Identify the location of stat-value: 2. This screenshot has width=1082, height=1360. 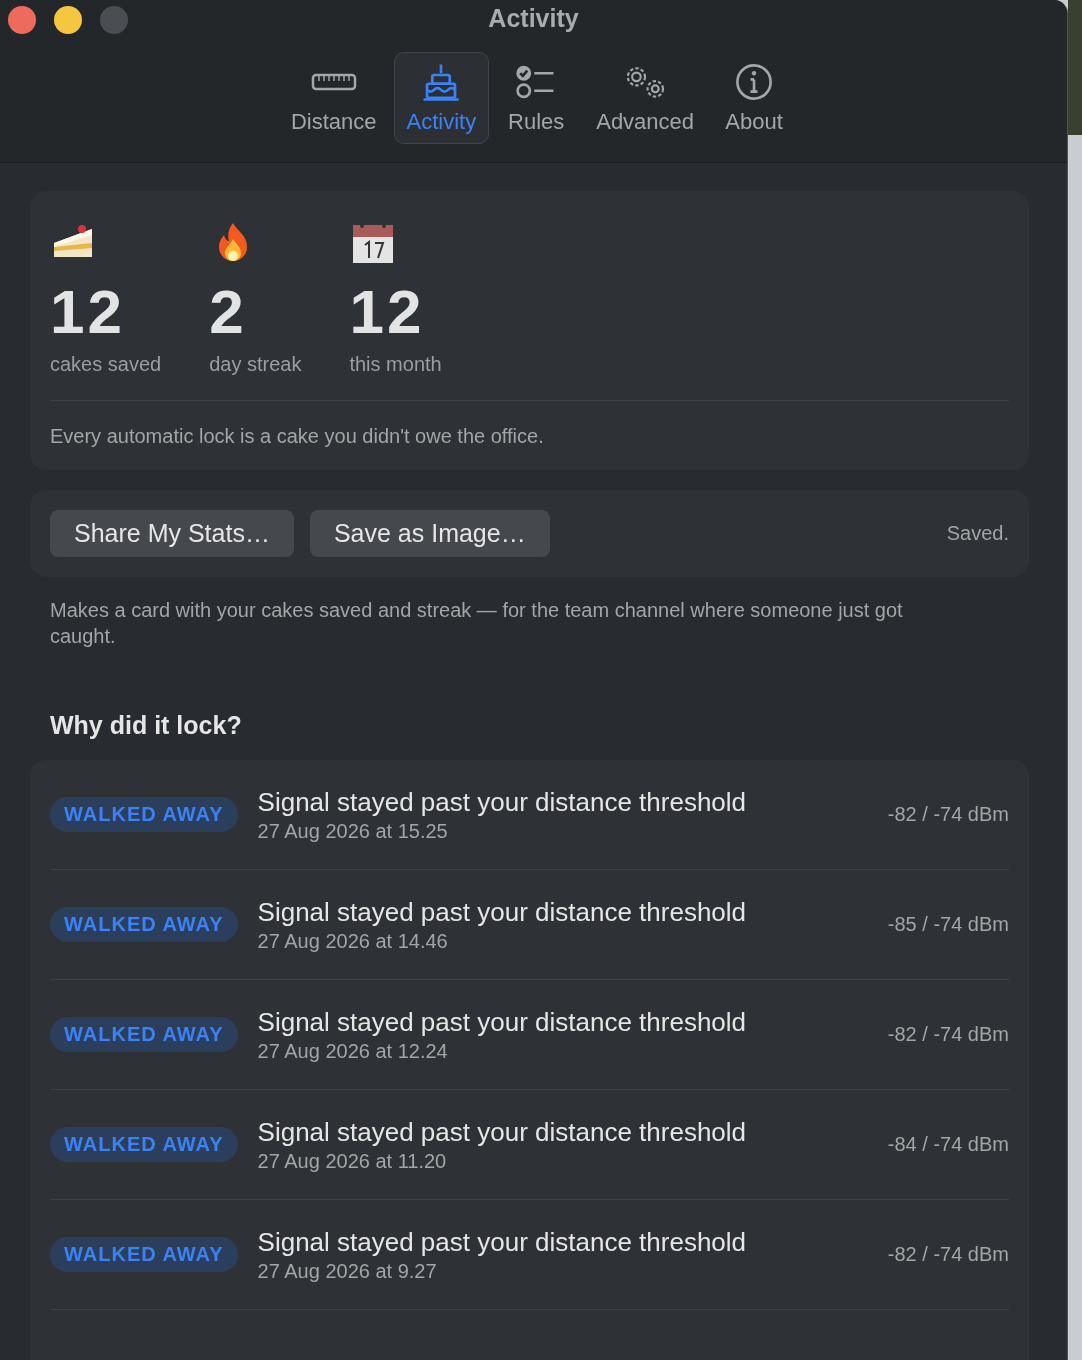
(228, 312).